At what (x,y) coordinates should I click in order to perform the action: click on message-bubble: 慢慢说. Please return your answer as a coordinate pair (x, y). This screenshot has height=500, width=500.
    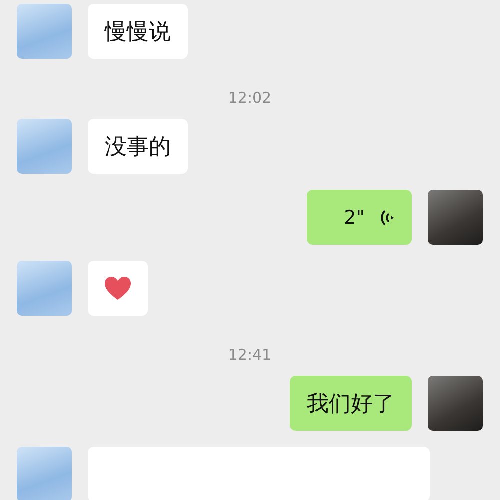
    Looking at the image, I should click on (138, 31).